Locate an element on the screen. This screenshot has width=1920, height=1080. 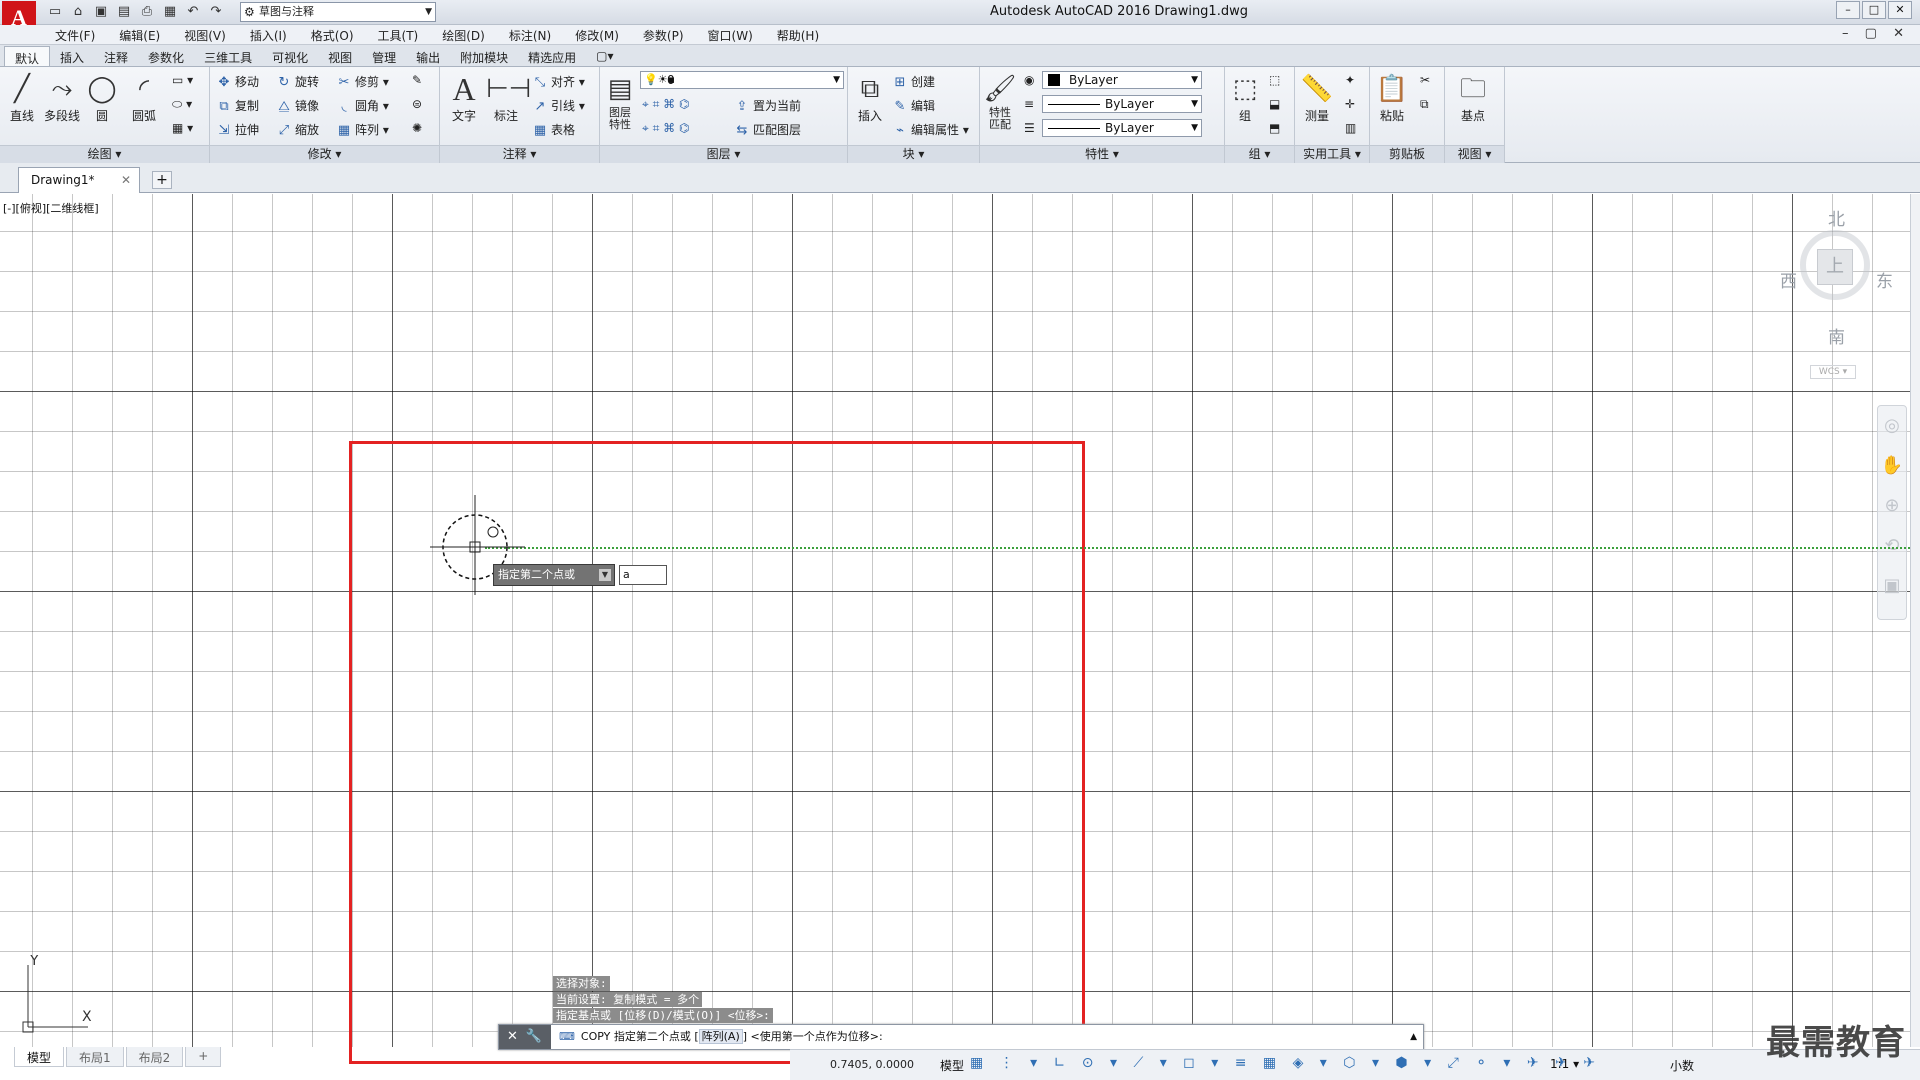
tab-layout1: 布局1 is located at coordinates (95, 1057).